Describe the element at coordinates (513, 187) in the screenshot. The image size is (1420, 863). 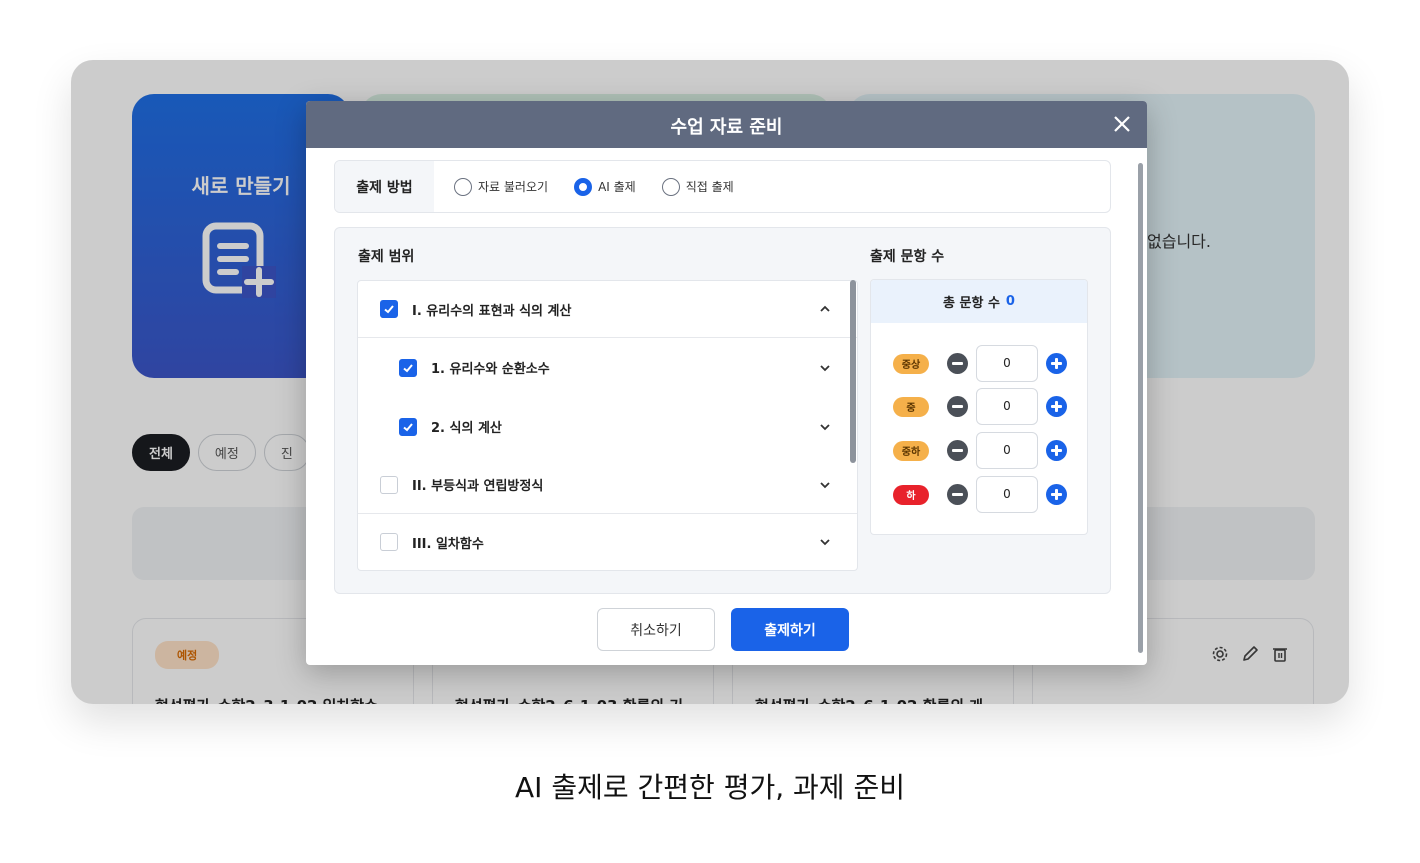
I see `radio-label: 자료 불러오기` at that location.